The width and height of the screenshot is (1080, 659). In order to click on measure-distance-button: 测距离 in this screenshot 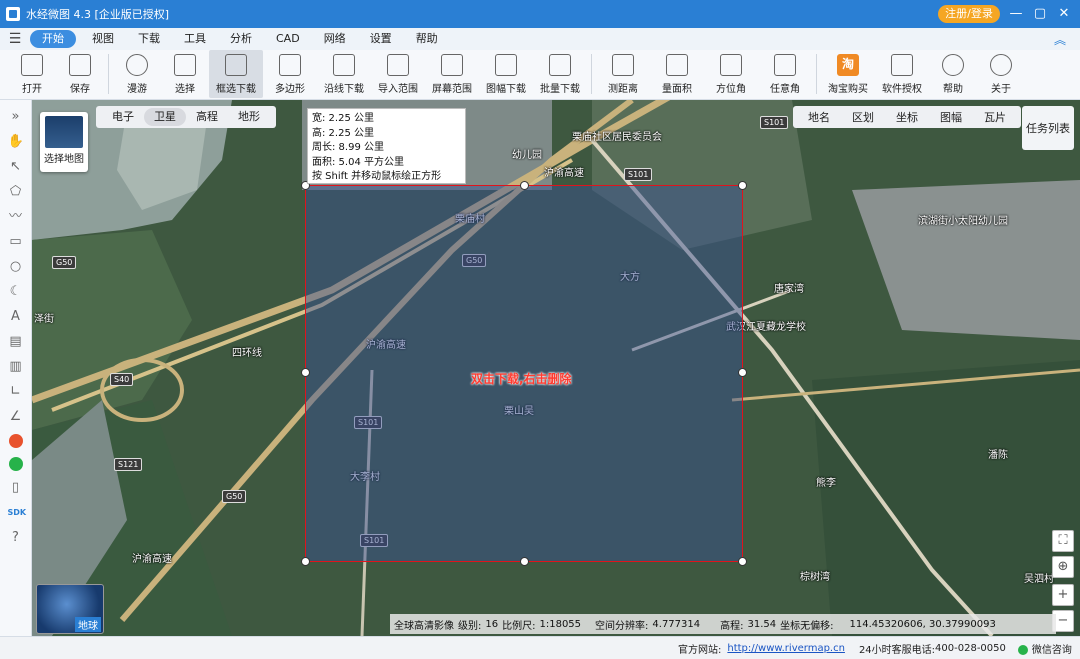, I will do `click(623, 74)`.